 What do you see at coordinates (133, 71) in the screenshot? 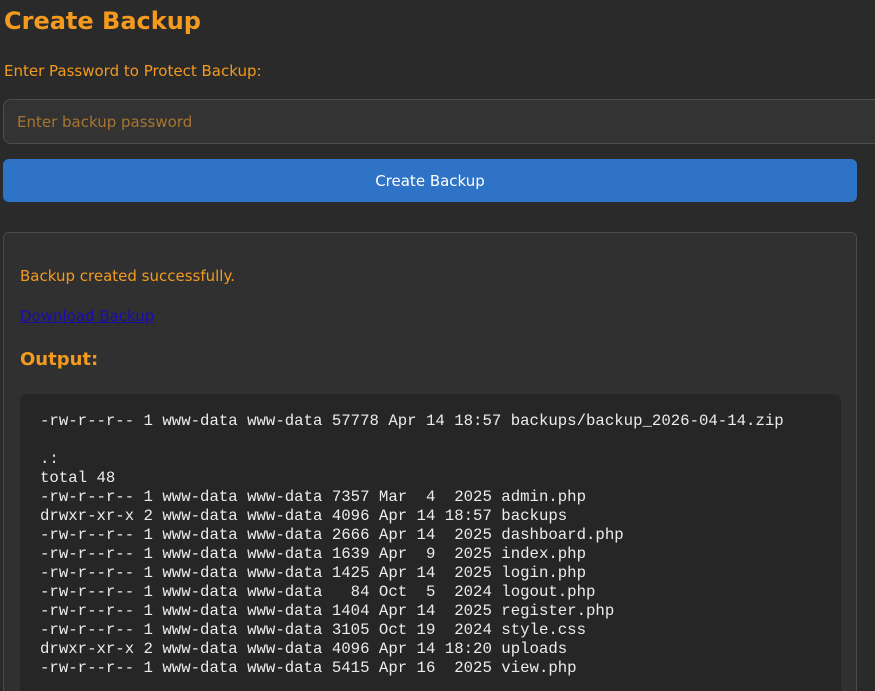
I see `password-label: Enter Password to Protect Backup:` at bounding box center [133, 71].